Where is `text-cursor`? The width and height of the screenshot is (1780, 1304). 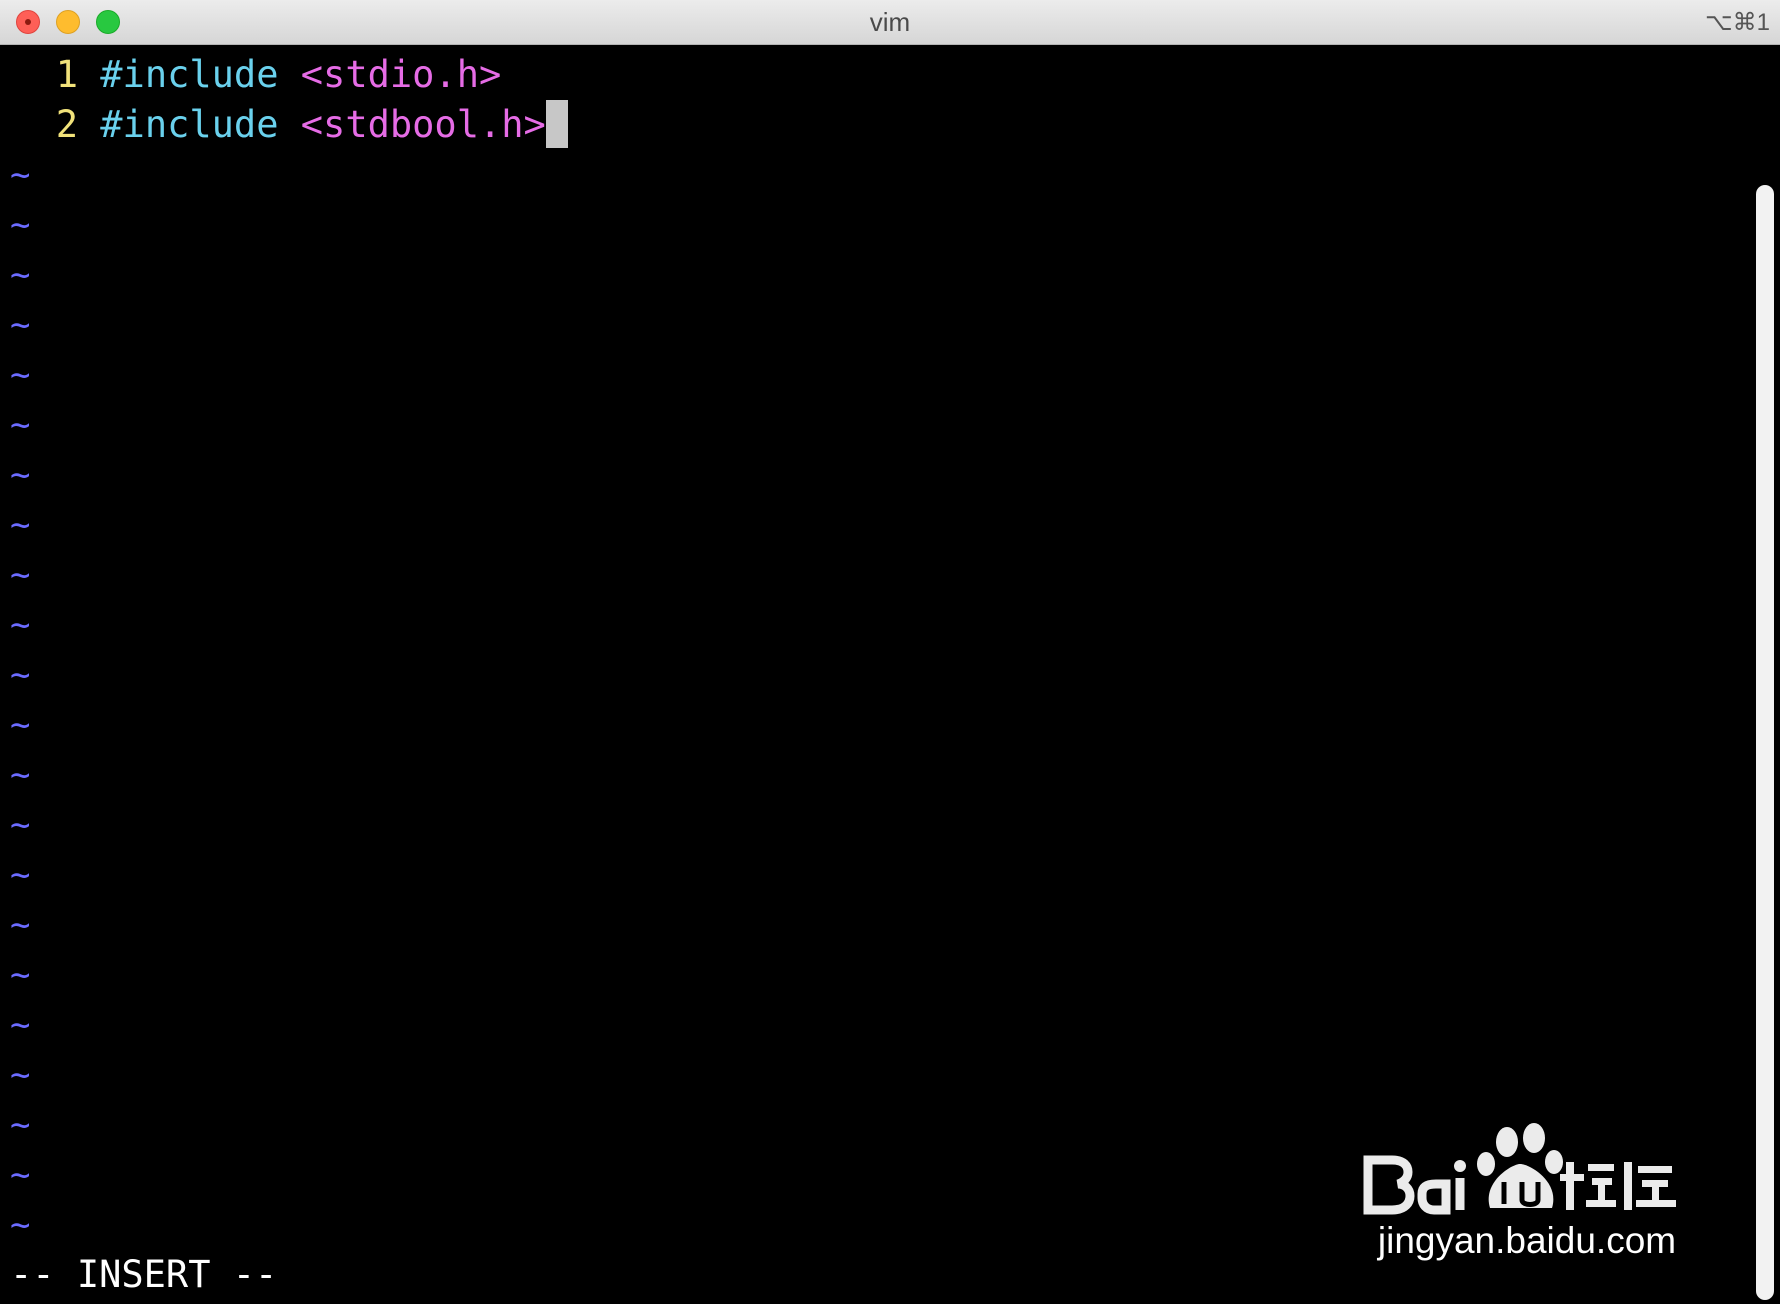
text-cursor is located at coordinates (556, 123).